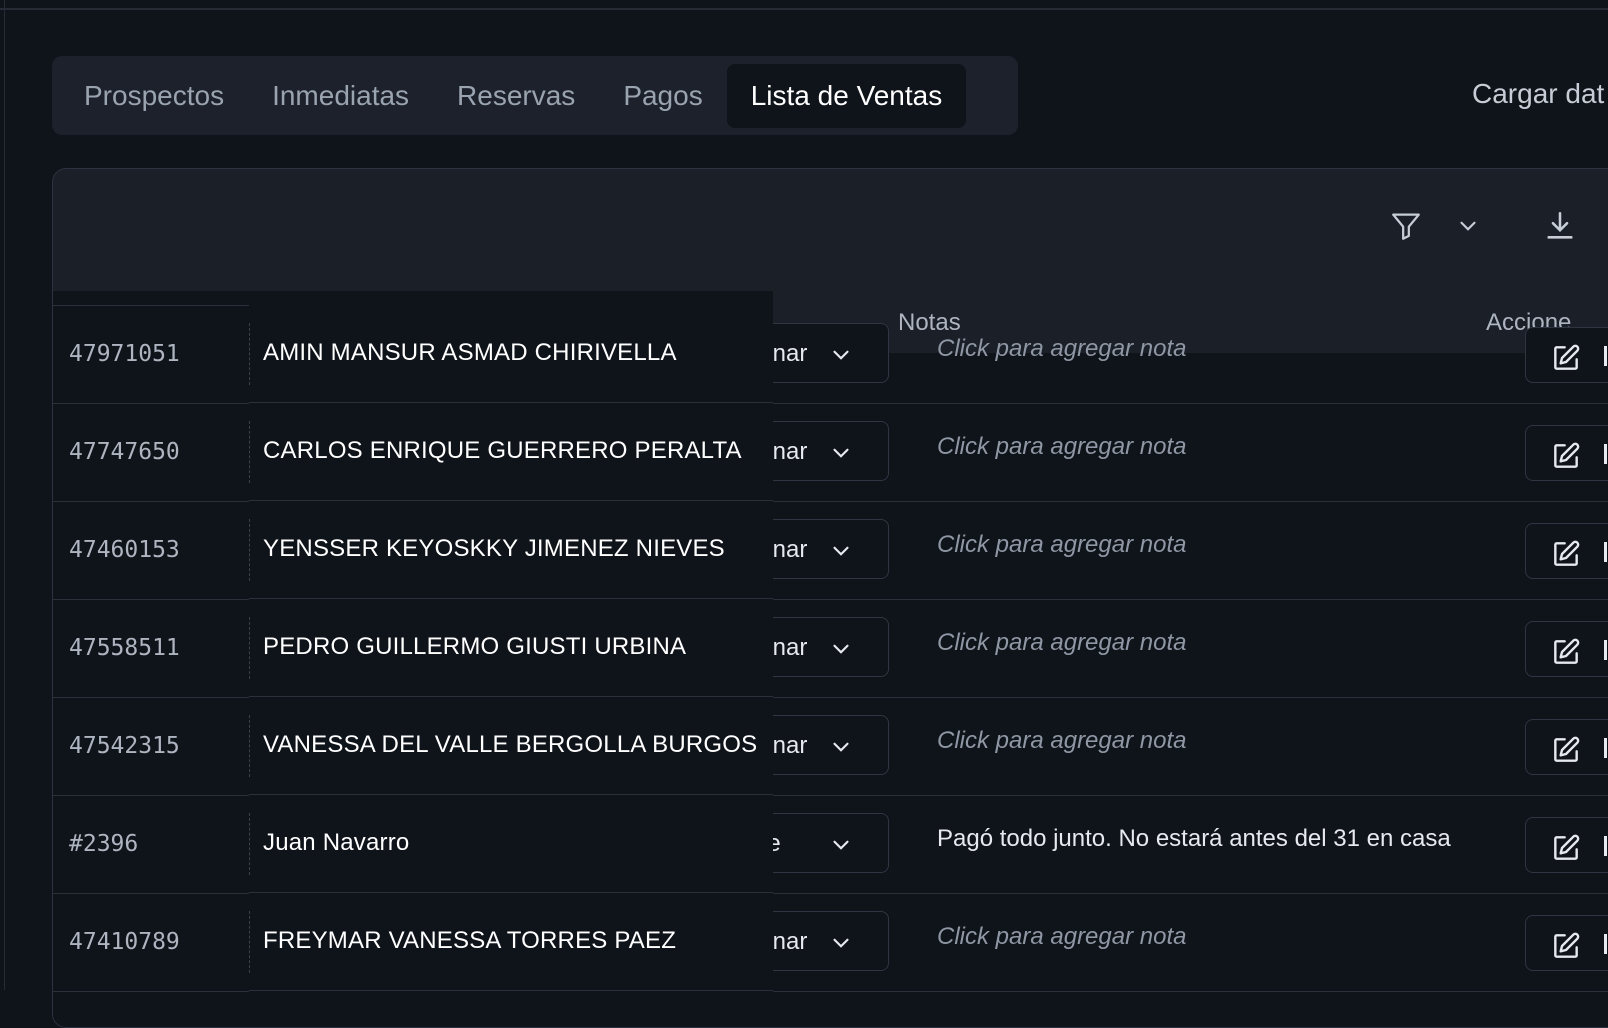  I want to click on left-panel-edge, so click(2, 495).